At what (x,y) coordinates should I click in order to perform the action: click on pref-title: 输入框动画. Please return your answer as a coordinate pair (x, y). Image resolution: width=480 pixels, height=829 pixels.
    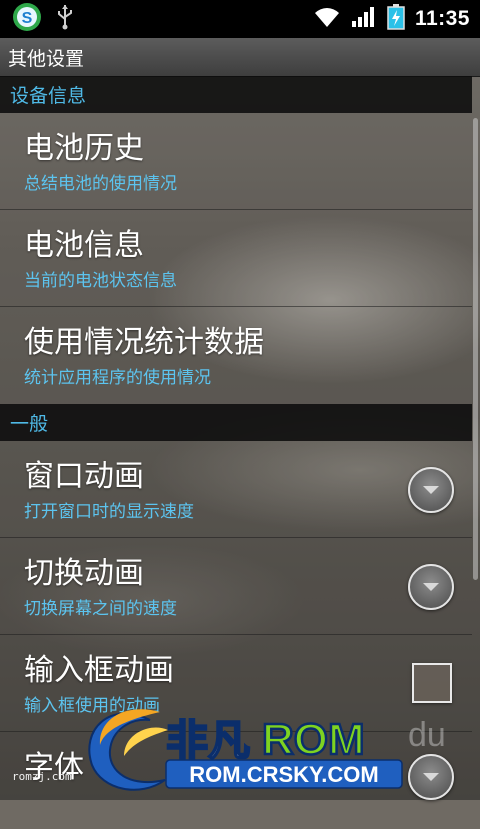
    Looking at the image, I should click on (99, 670).